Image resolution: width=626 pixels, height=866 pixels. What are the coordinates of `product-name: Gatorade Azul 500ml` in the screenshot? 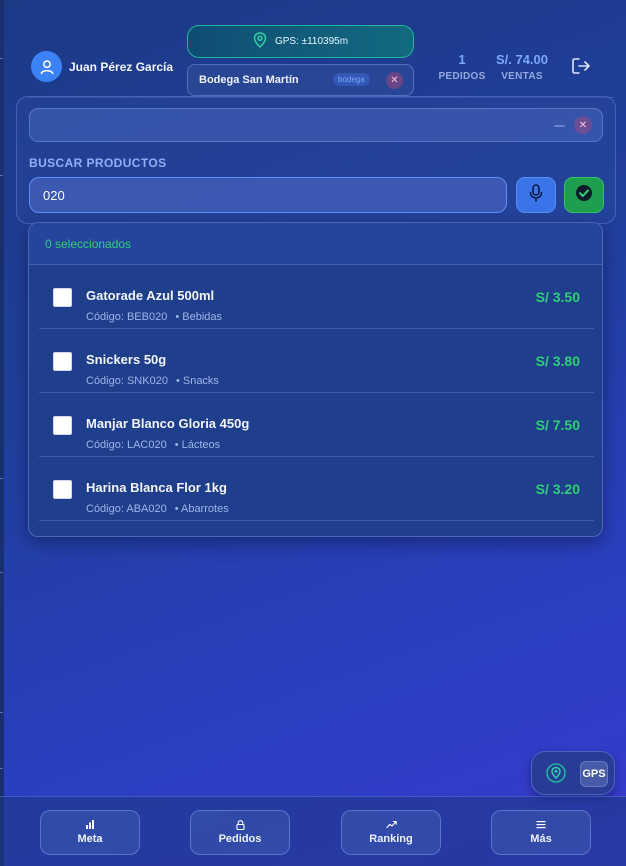 It's located at (150, 295).